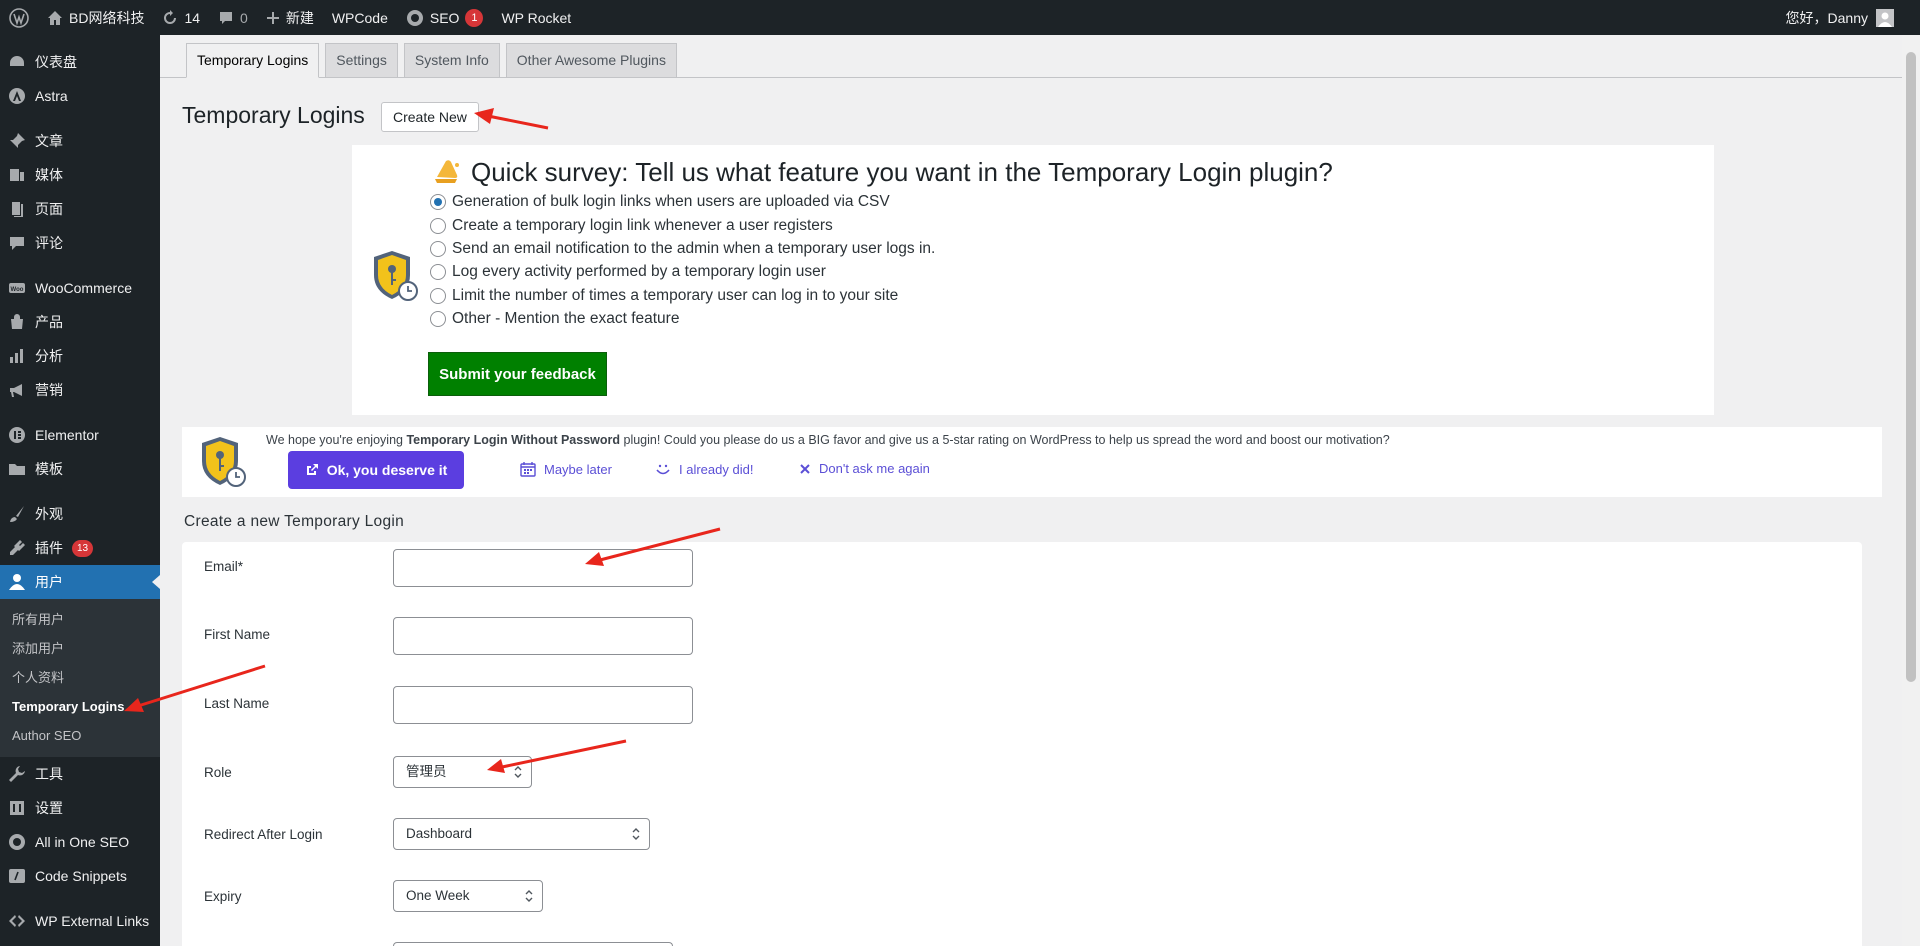 The image size is (1920, 946). What do you see at coordinates (80, 288) in the screenshot?
I see `sidebar-item-woocommerce: Woo WooCommerce` at bounding box center [80, 288].